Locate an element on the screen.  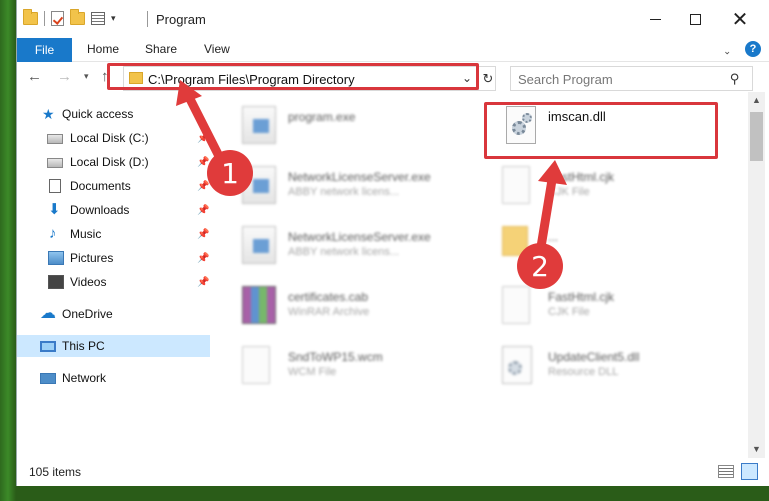
file-tile: SndToWP15.wcm WCM File is located at coordinates (353, 364).